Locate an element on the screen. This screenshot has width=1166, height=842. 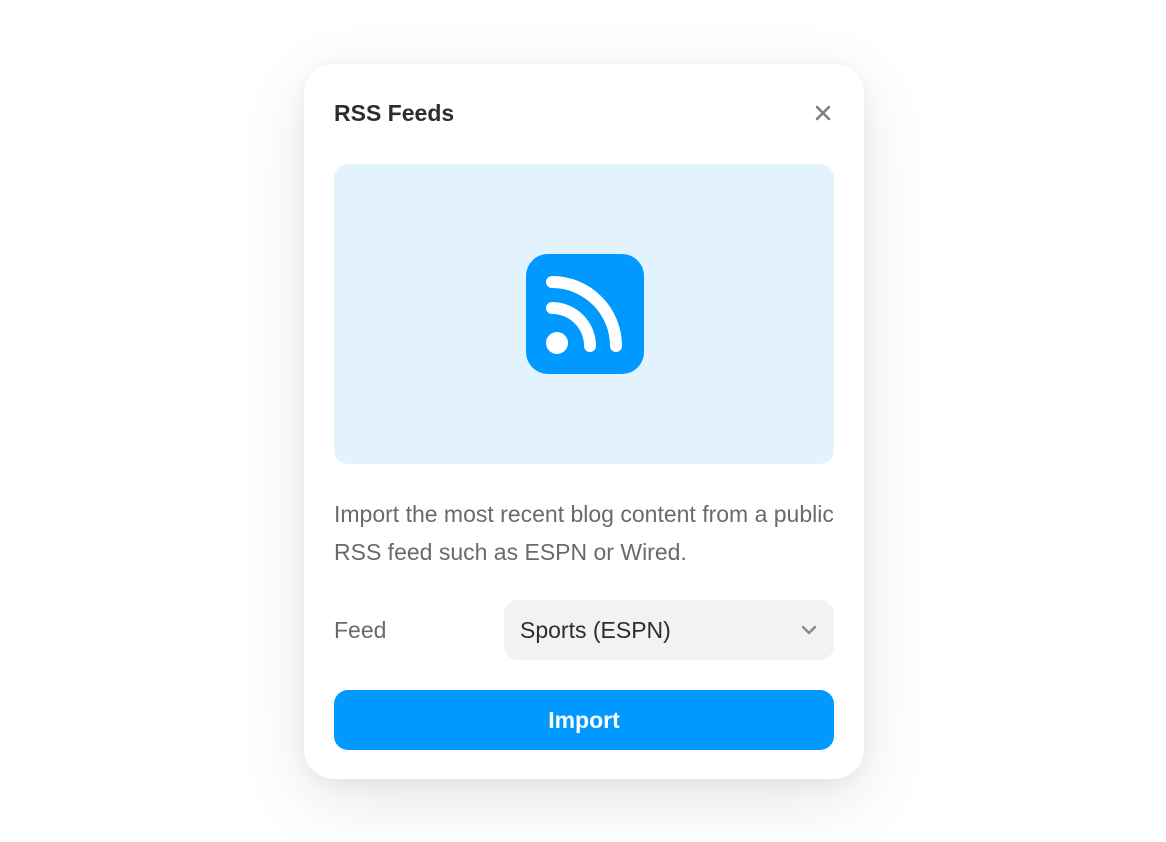
feed-label: Feed is located at coordinates (360, 630).